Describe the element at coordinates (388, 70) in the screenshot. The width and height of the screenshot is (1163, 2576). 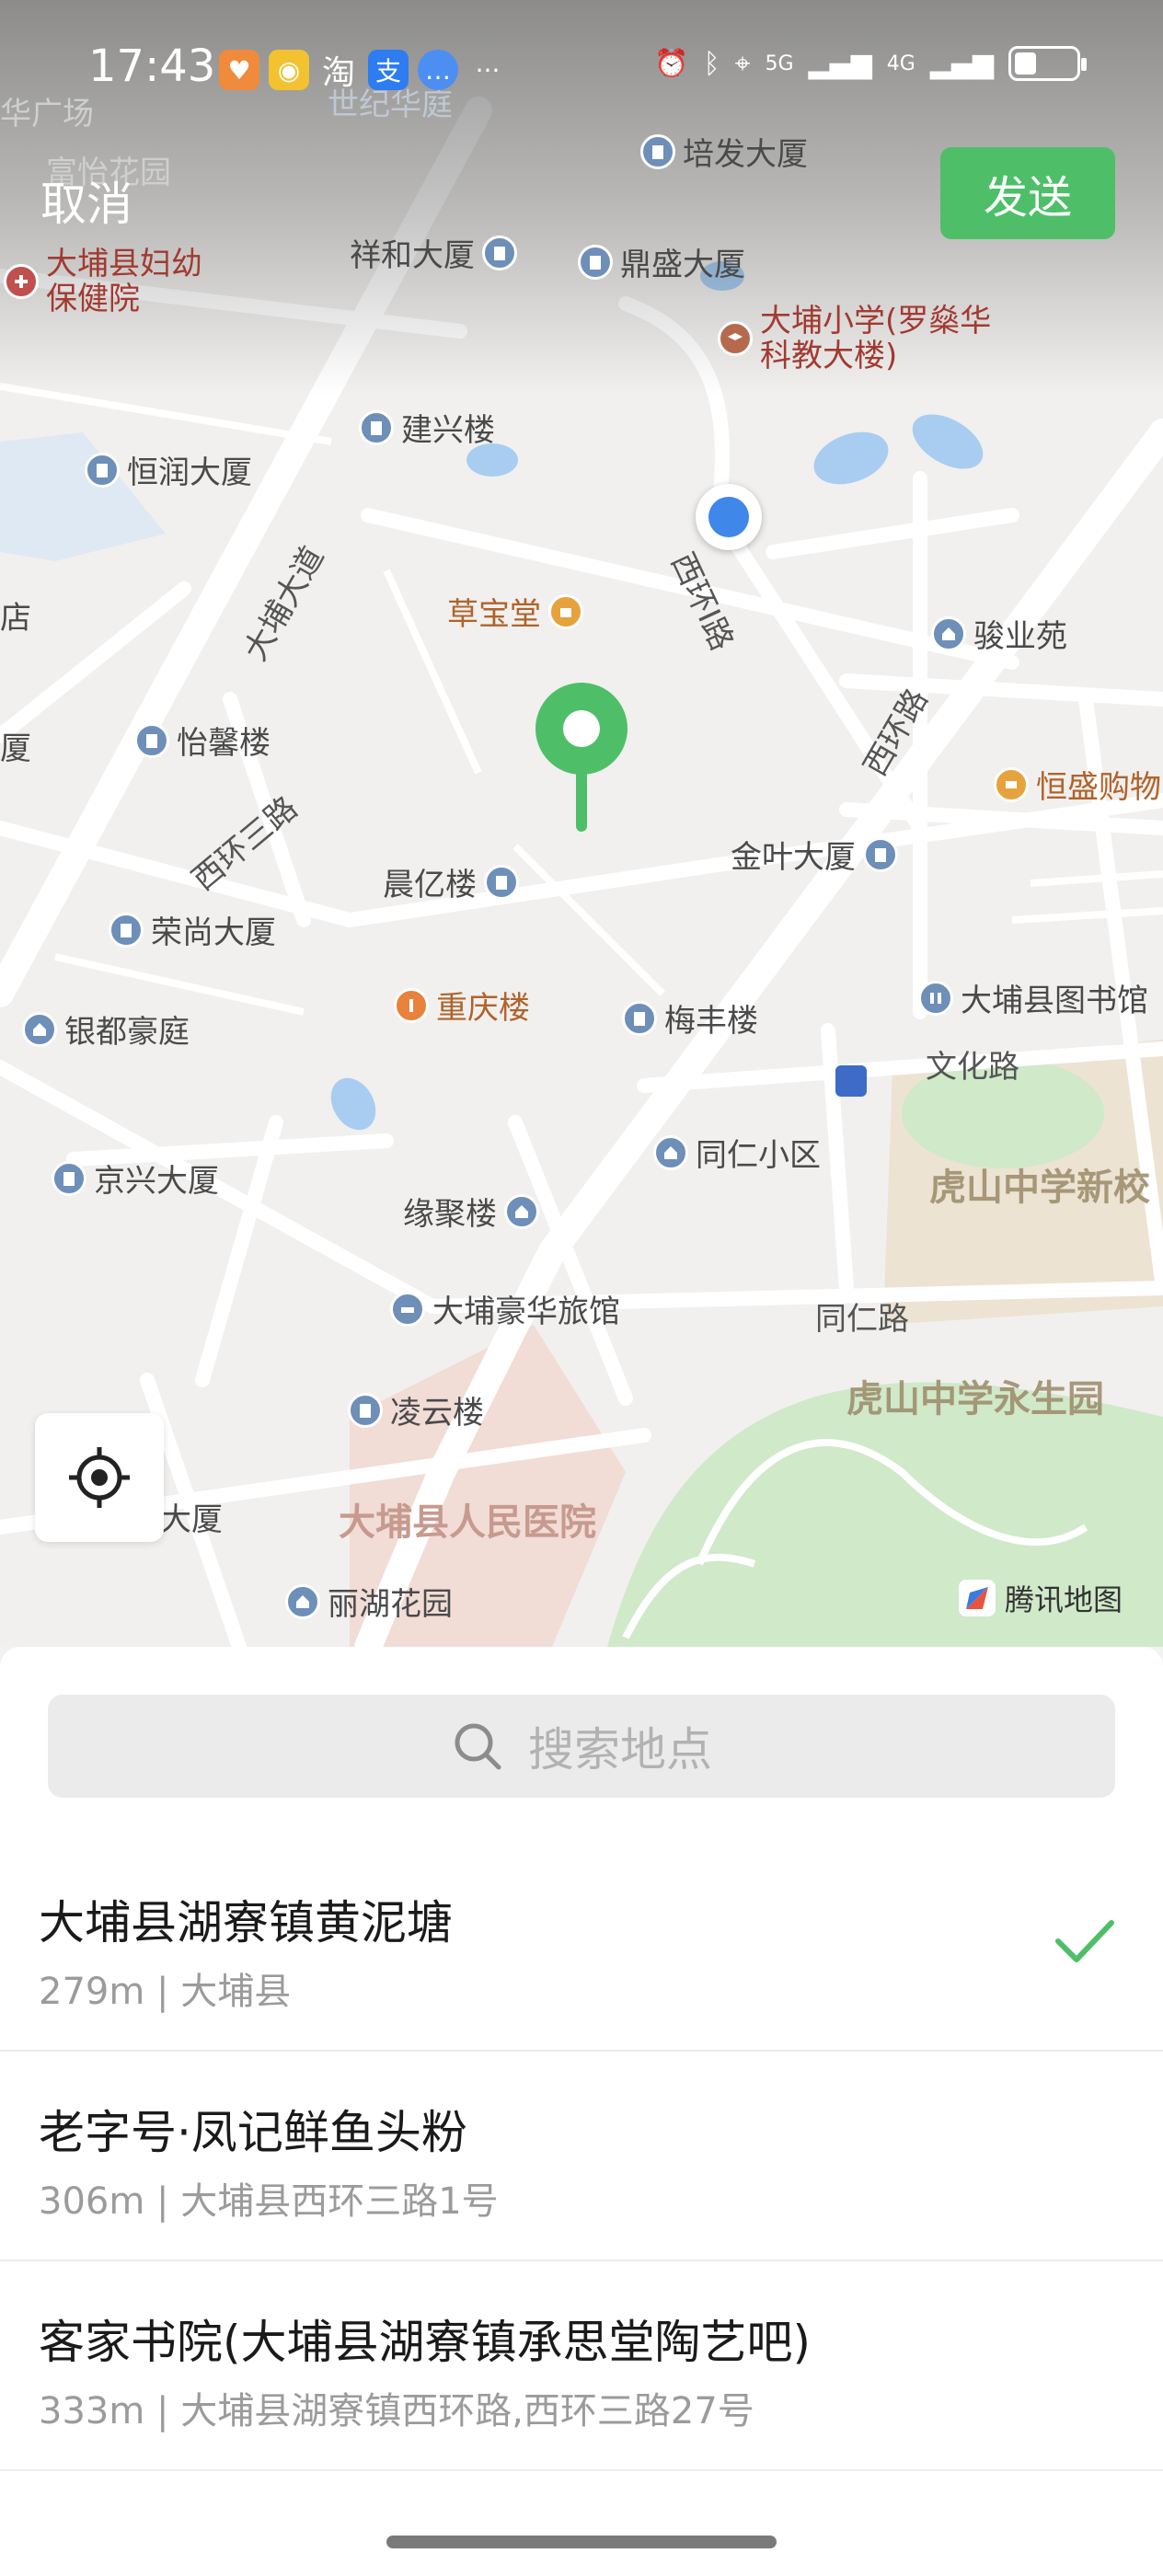
I see `alipay-icon: 支` at that location.